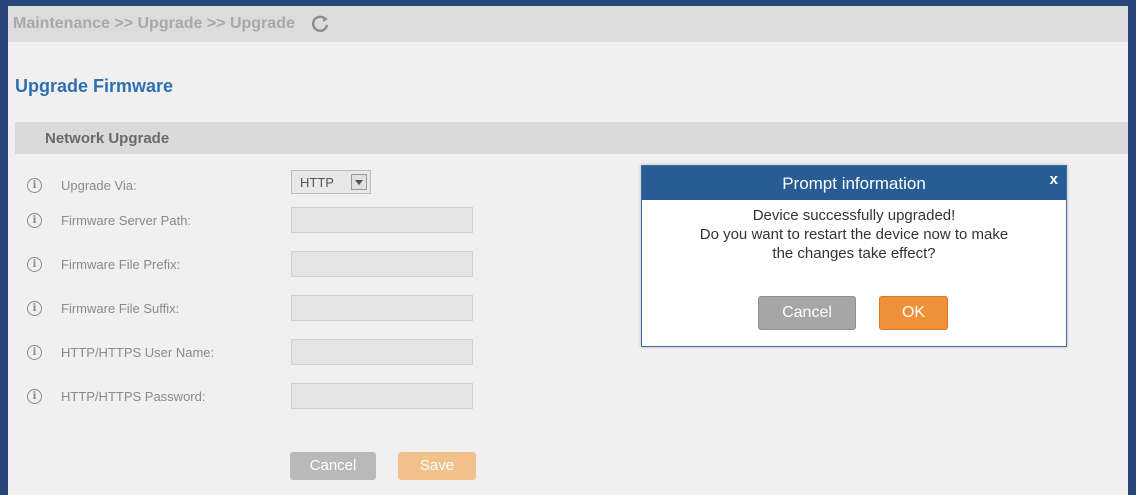 This screenshot has width=1136, height=495. Describe the element at coordinates (333, 466) in the screenshot. I see `cancel-button: Cancel` at that location.